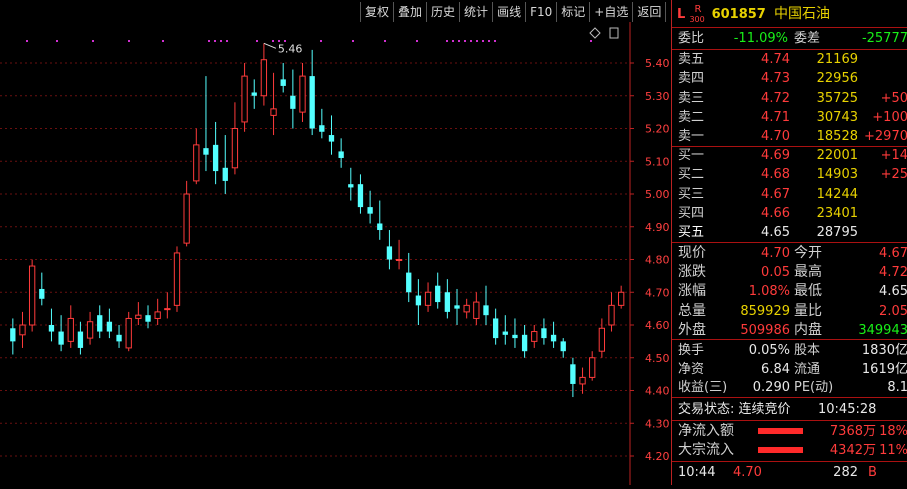  I want to click on buy-level-label: 买二, so click(691, 175).